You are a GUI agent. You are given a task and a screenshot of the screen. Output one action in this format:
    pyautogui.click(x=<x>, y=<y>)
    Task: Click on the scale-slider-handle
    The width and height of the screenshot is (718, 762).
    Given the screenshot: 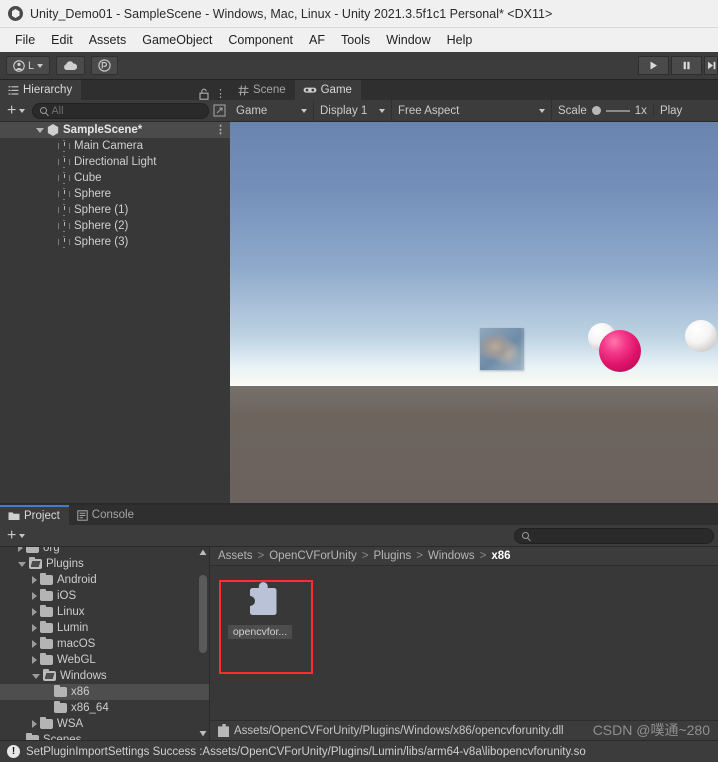 What is the action you would take?
    pyautogui.click(x=596, y=110)
    